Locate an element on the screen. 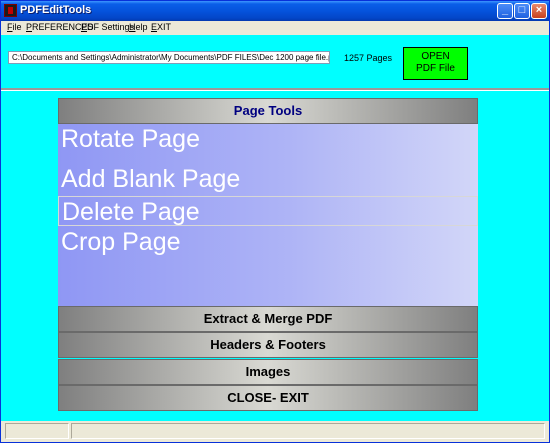 The height and width of the screenshot is (443, 550). add-blank-page-button: Add Blank Page is located at coordinates (268, 179).